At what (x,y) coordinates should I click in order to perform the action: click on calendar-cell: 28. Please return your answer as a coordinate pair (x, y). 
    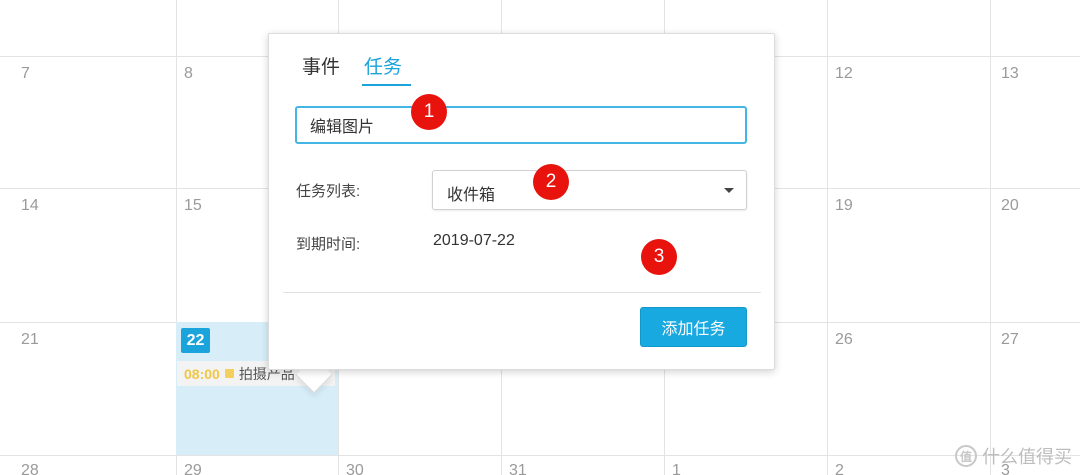
    Looking at the image, I should click on (88, 465).